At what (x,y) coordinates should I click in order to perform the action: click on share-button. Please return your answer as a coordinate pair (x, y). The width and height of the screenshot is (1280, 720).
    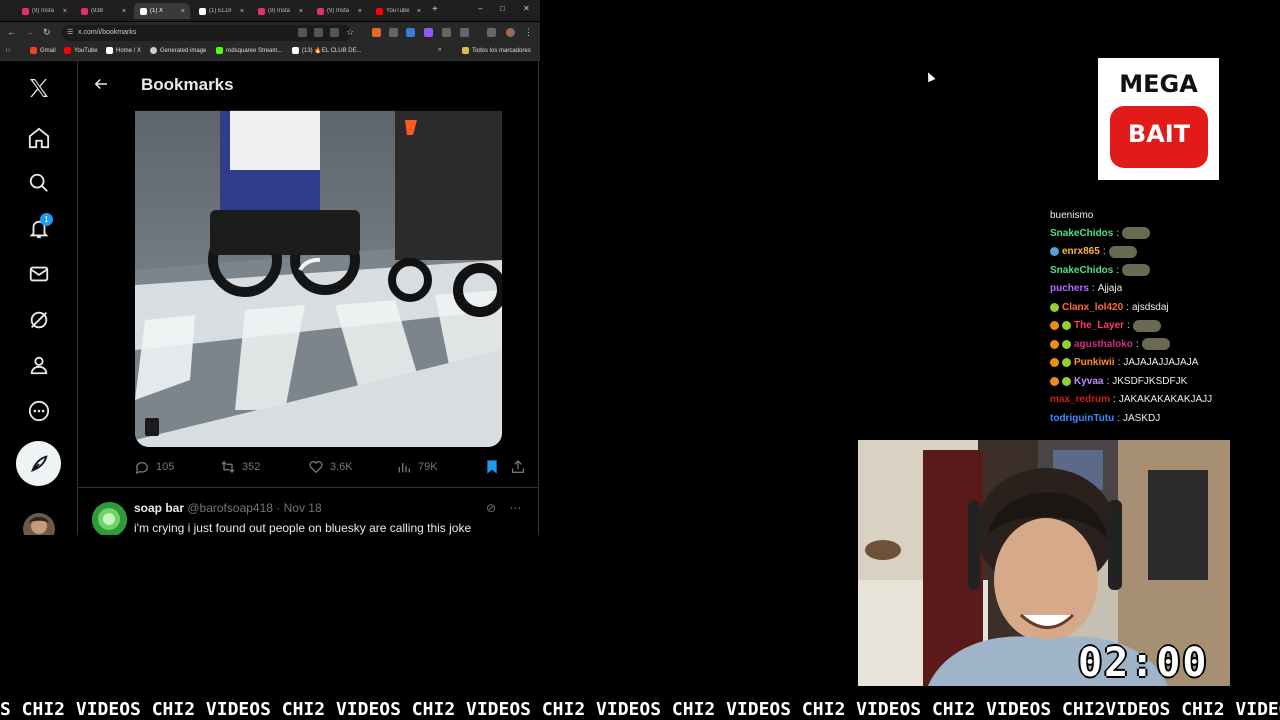
    Looking at the image, I should click on (518, 467).